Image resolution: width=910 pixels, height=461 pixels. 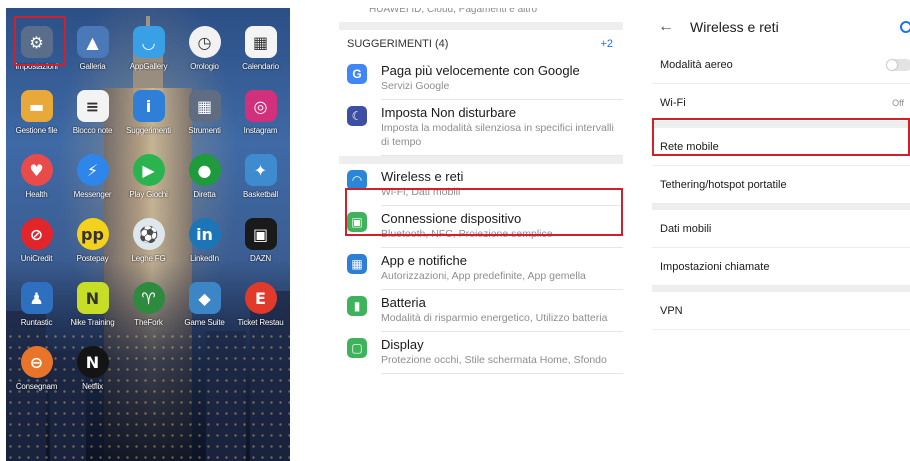 I want to click on tools-icon: ▦, so click(x=204, y=106).